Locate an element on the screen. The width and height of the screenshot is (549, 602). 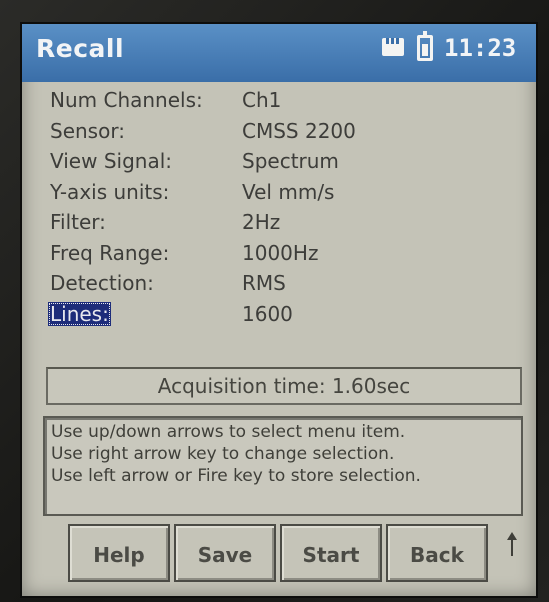
help-line: Use right arrow key to change selection. is located at coordinates (223, 454).